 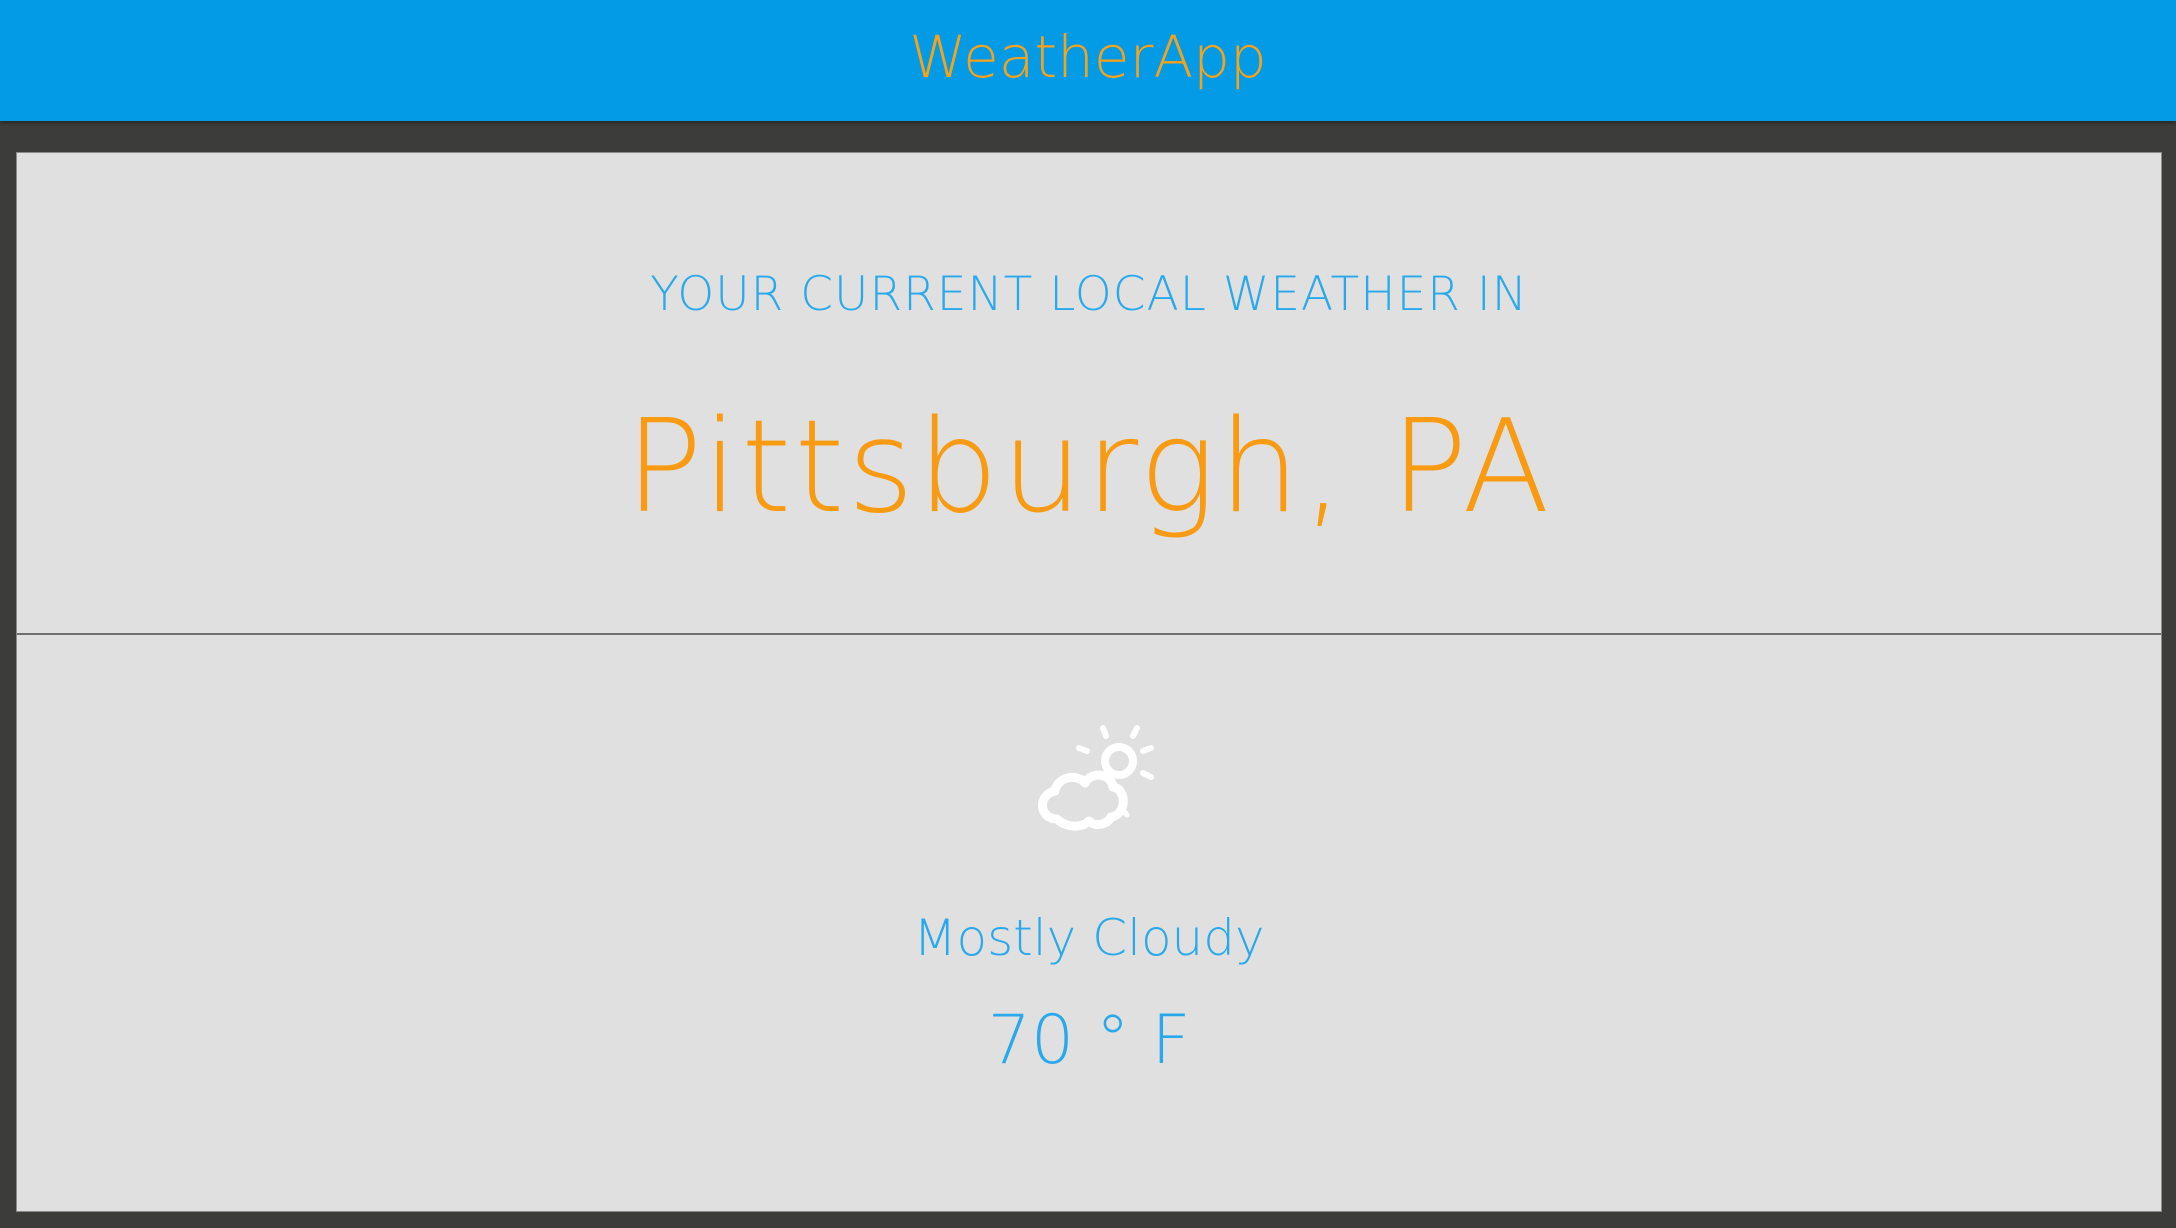 What do you see at coordinates (1089, 1040) in the screenshot?
I see `temperature-reading: 70 ° F` at bounding box center [1089, 1040].